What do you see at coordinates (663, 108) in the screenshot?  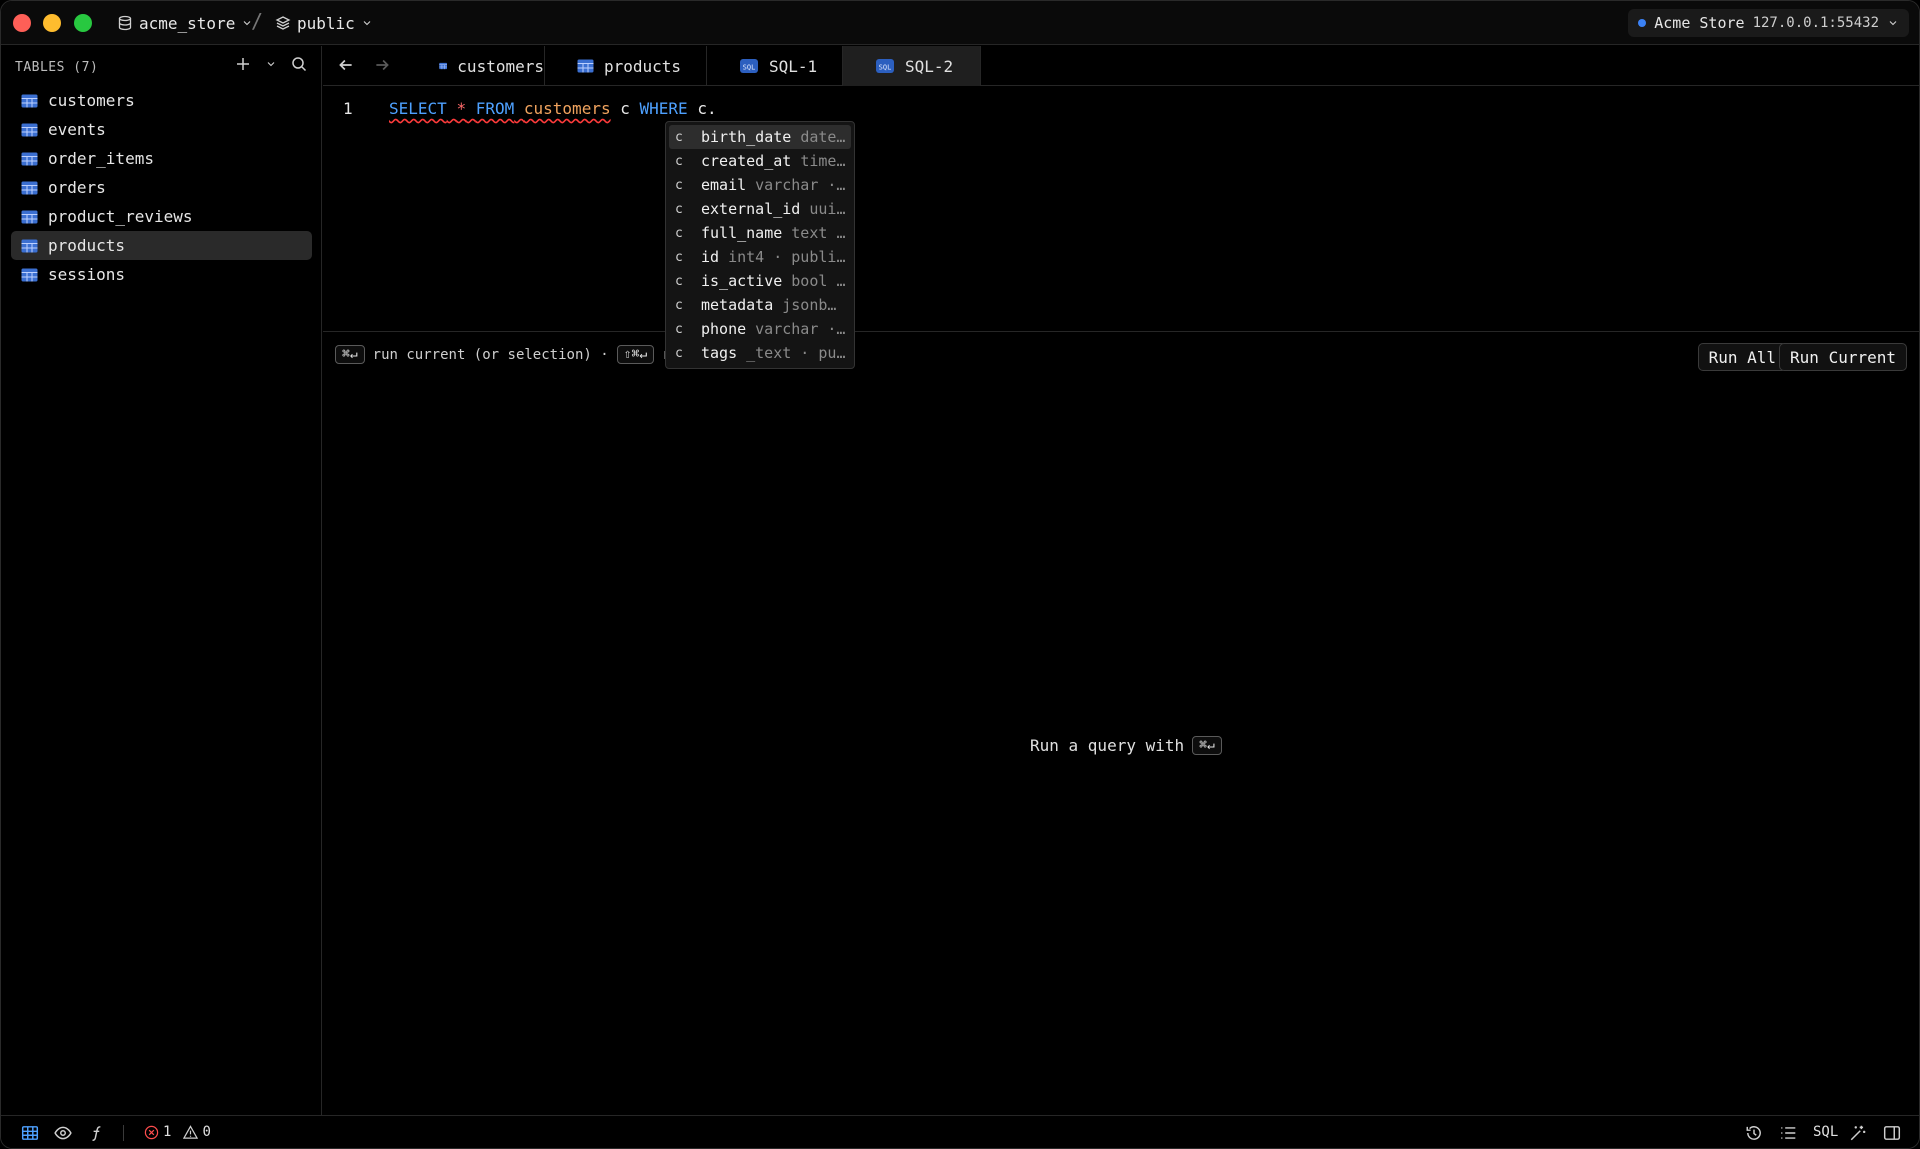 I see `keyword-where: WHERE` at bounding box center [663, 108].